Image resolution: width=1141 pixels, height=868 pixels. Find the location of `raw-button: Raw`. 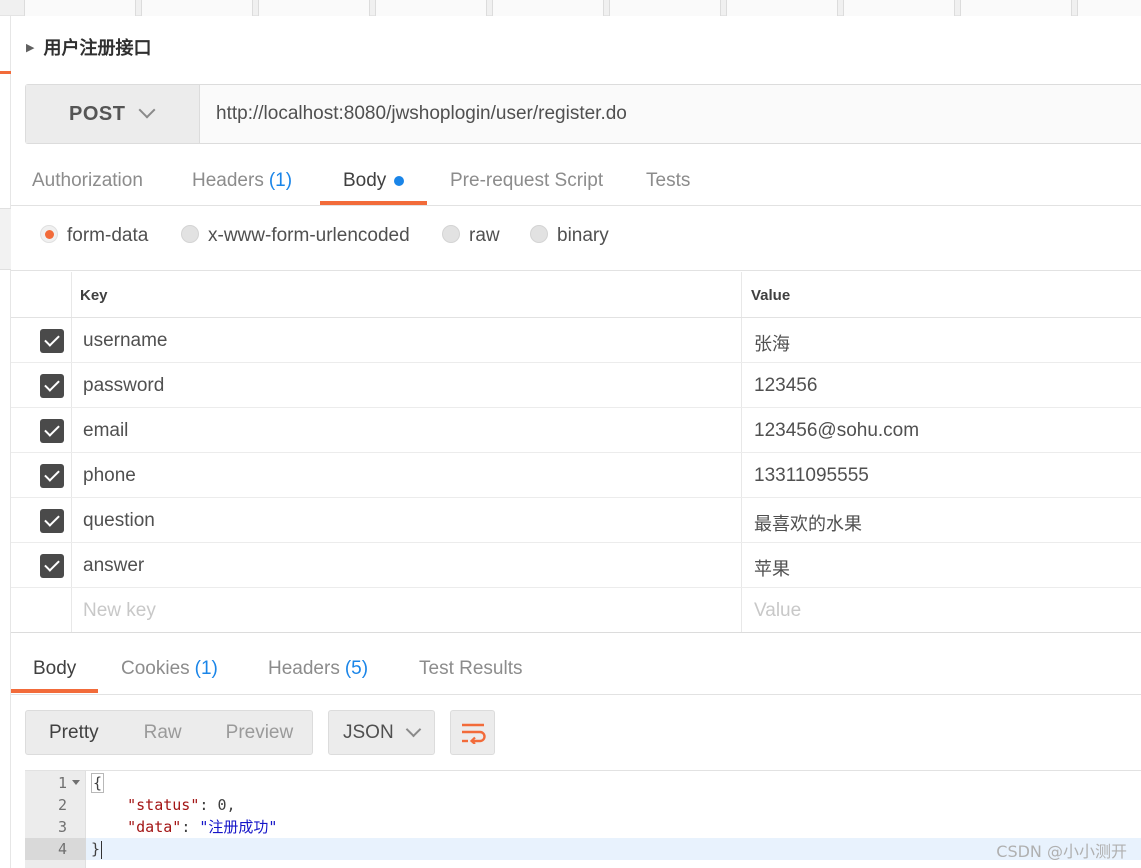

raw-button: Raw is located at coordinates (163, 733).